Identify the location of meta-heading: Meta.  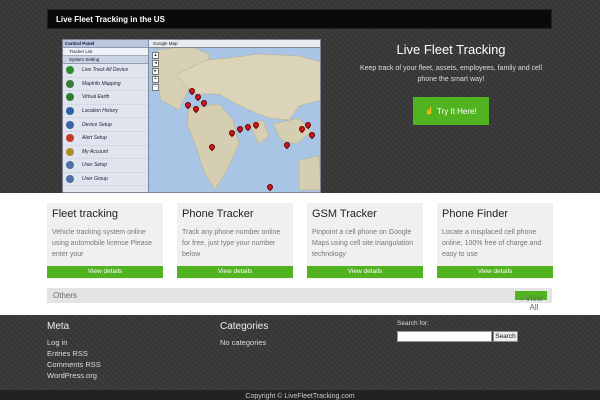
(58, 326).